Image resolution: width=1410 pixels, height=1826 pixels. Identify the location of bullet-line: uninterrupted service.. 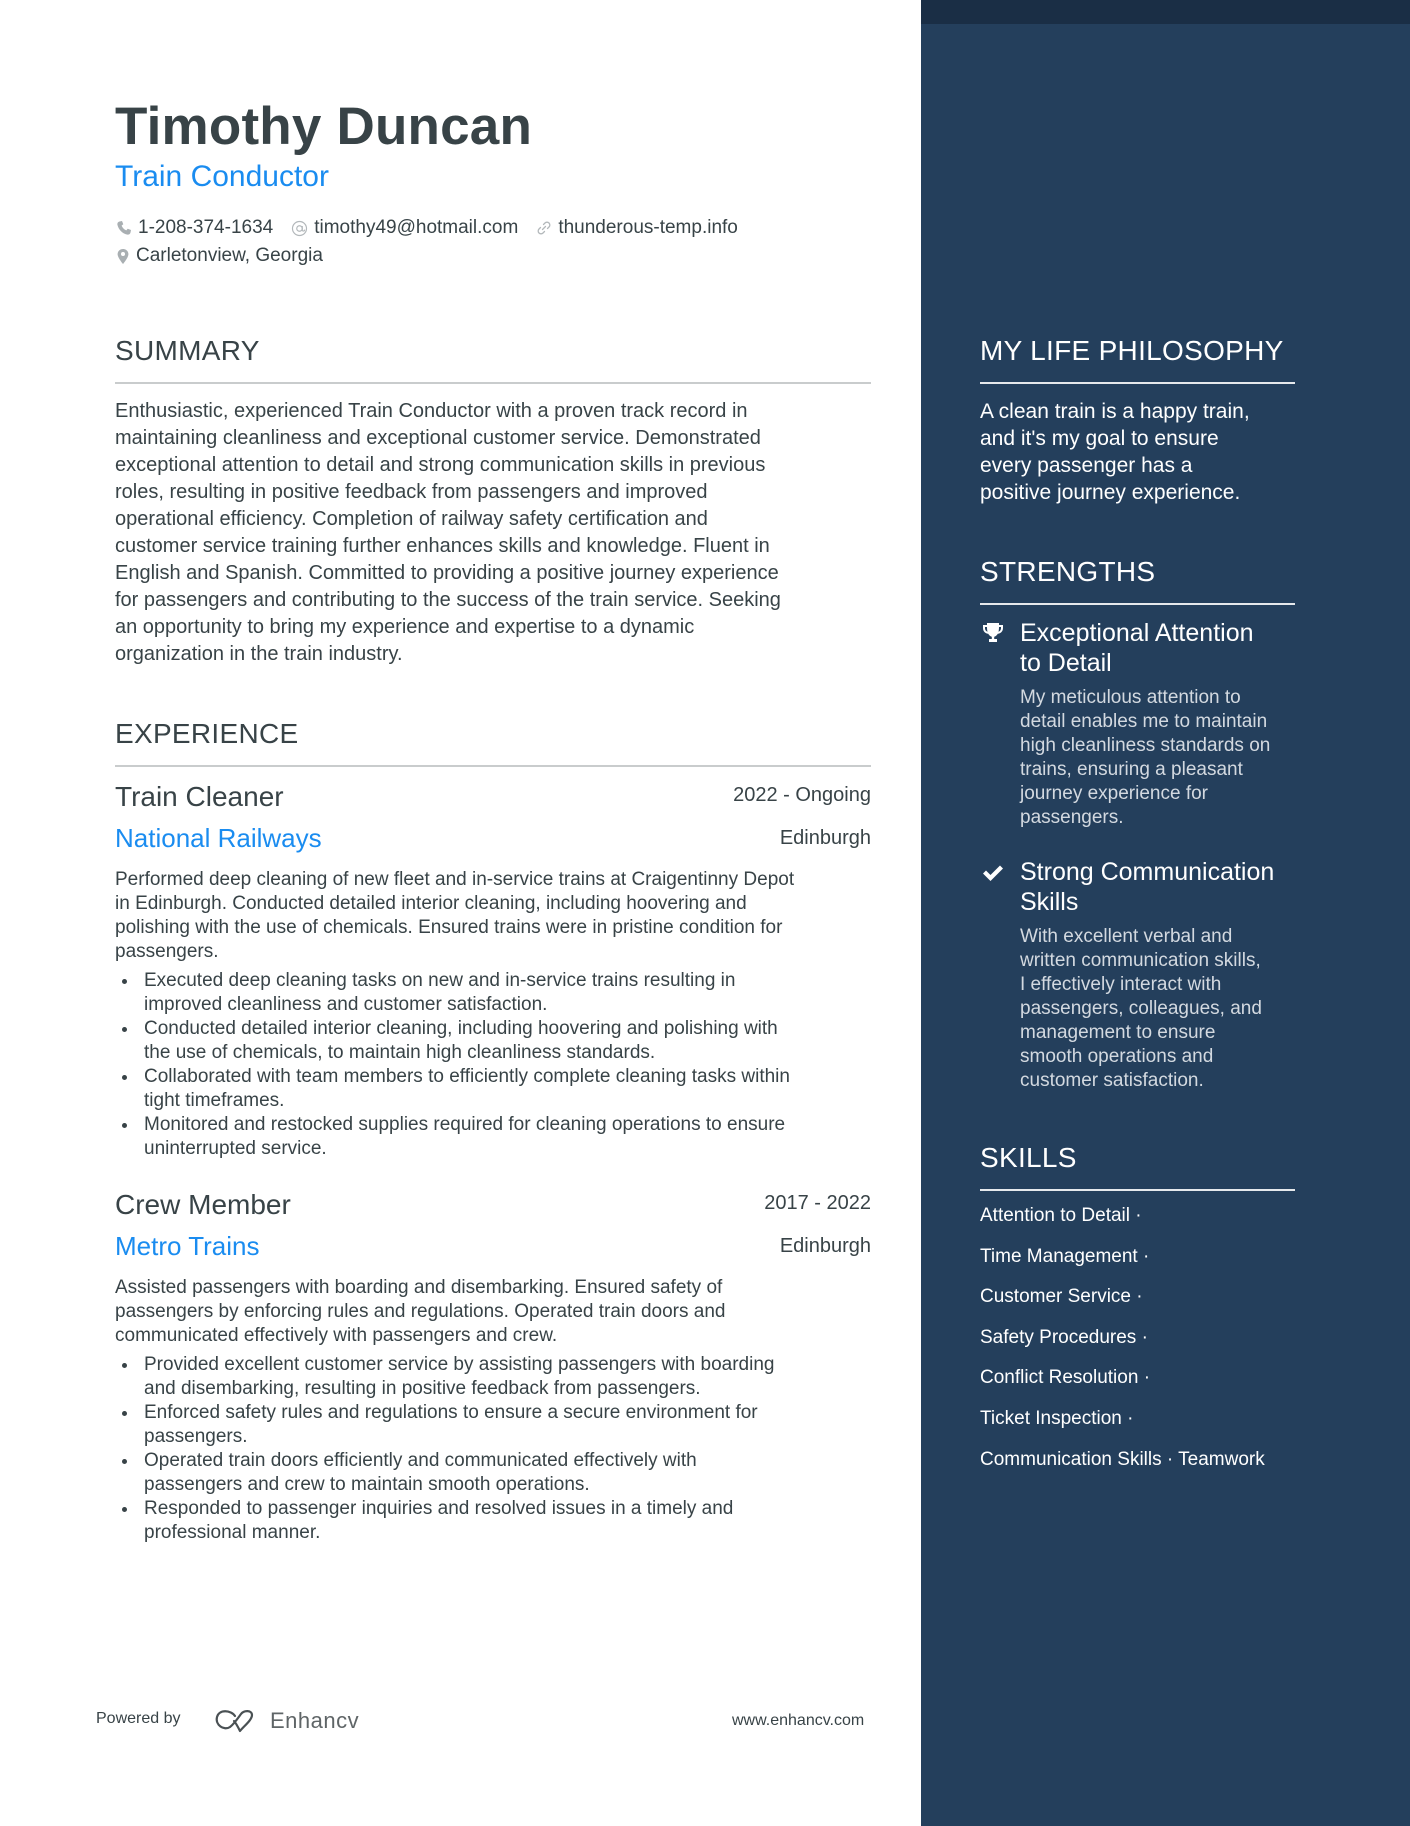
(235, 1148).